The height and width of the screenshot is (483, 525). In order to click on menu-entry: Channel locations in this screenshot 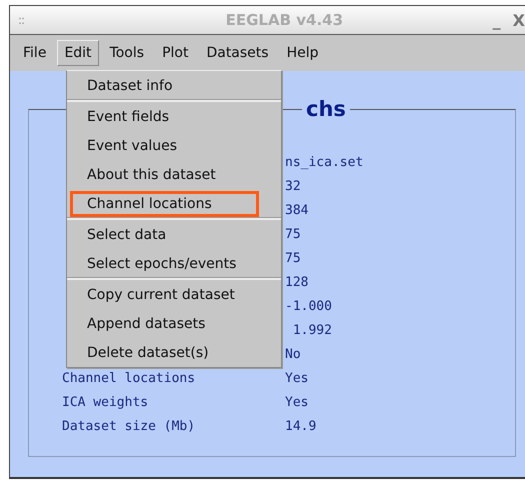, I will do `click(164, 203)`.